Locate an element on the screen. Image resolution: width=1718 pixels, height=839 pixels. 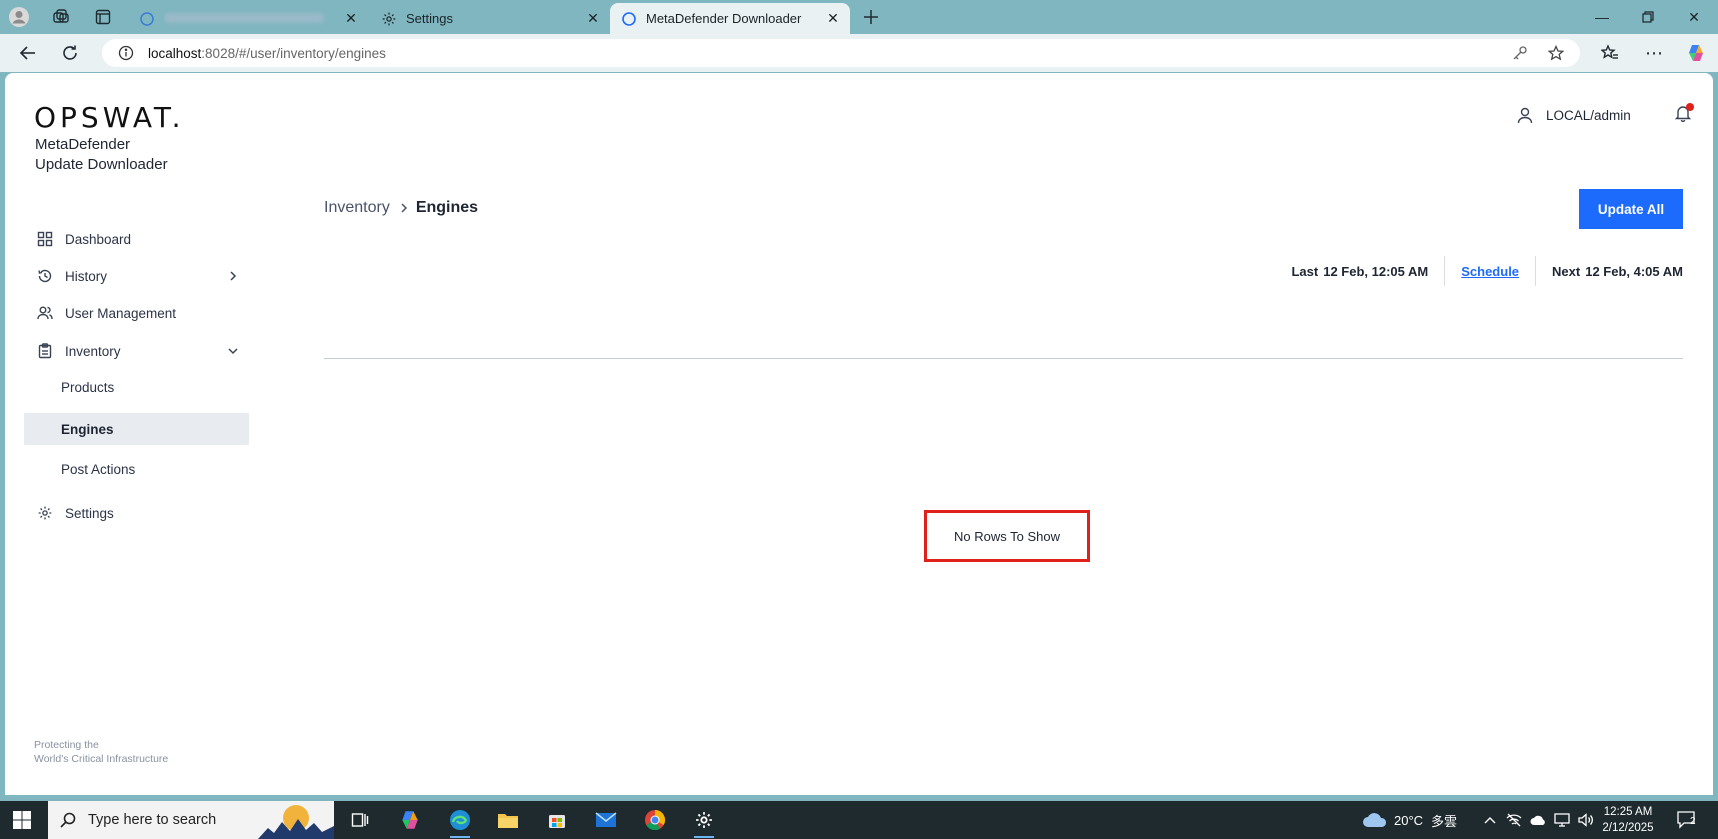
url-host: localhost is located at coordinates (175, 53).